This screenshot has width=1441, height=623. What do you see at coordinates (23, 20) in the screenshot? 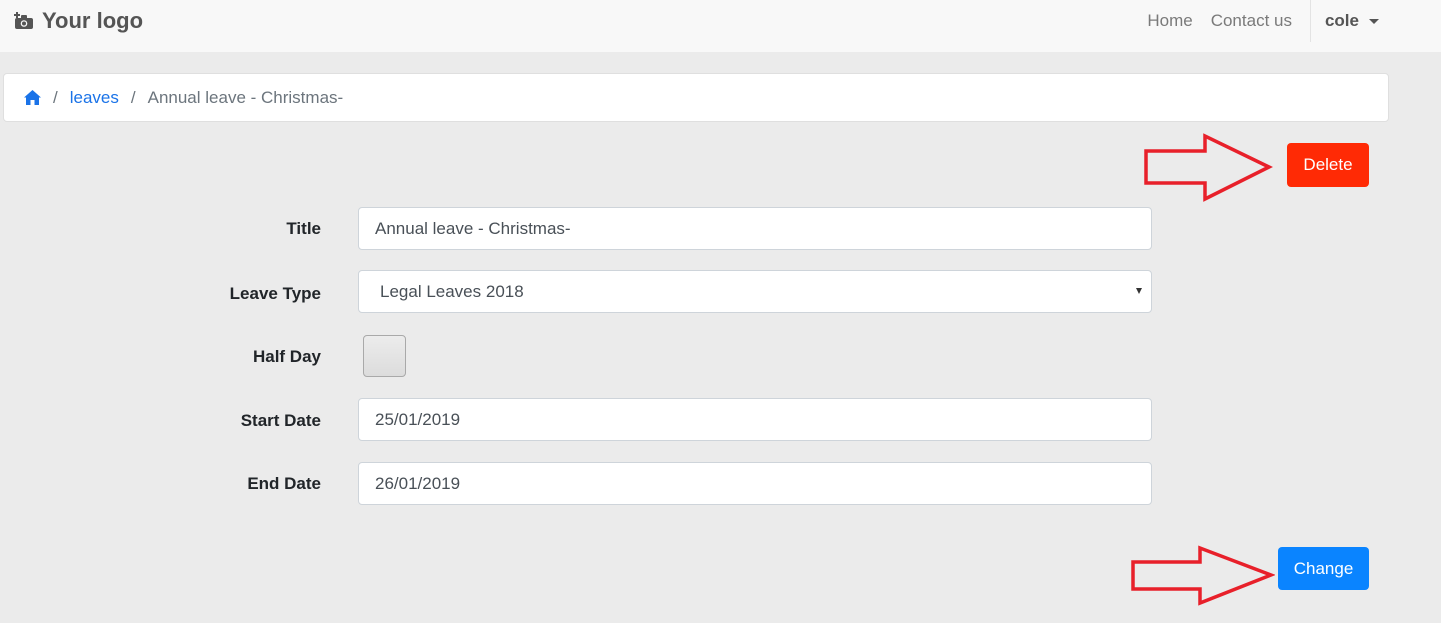
I see `camera-plus-icon` at bounding box center [23, 20].